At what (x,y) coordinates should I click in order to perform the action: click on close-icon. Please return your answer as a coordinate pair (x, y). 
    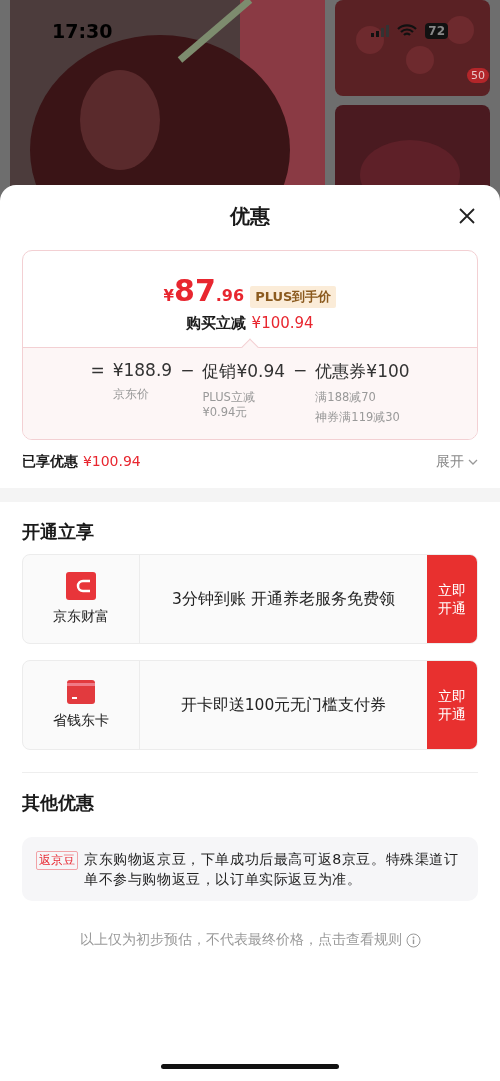
    Looking at the image, I should click on (467, 216).